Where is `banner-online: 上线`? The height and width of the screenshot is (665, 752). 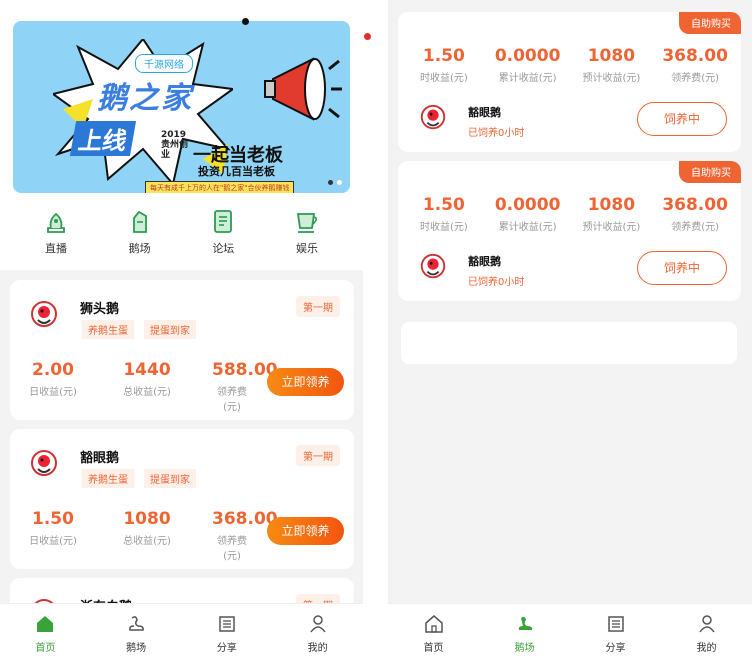 banner-online: 上线 is located at coordinates (103, 138).